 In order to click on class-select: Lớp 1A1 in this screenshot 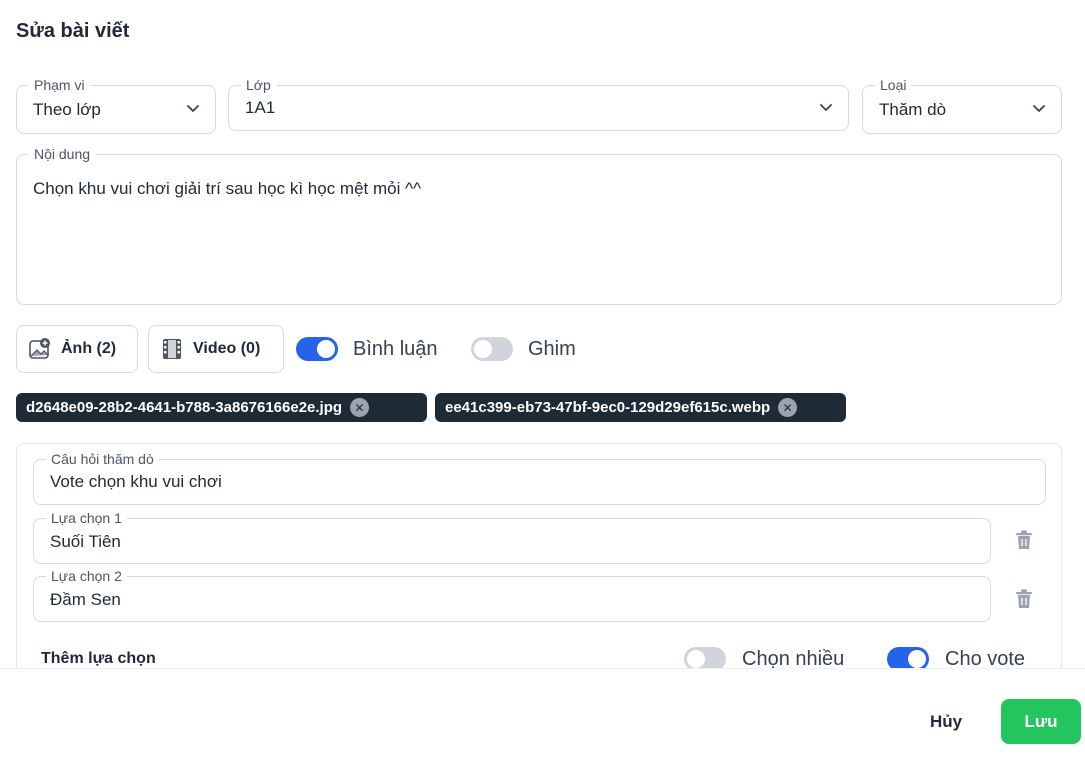, I will do `click(538, 104)`.